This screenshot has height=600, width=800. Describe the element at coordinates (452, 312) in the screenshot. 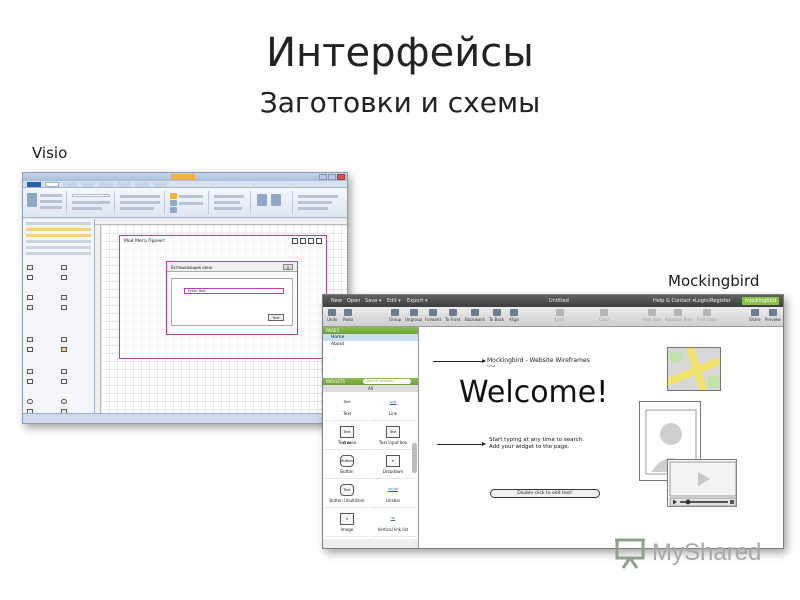

I see `to-front-icon` at that location.